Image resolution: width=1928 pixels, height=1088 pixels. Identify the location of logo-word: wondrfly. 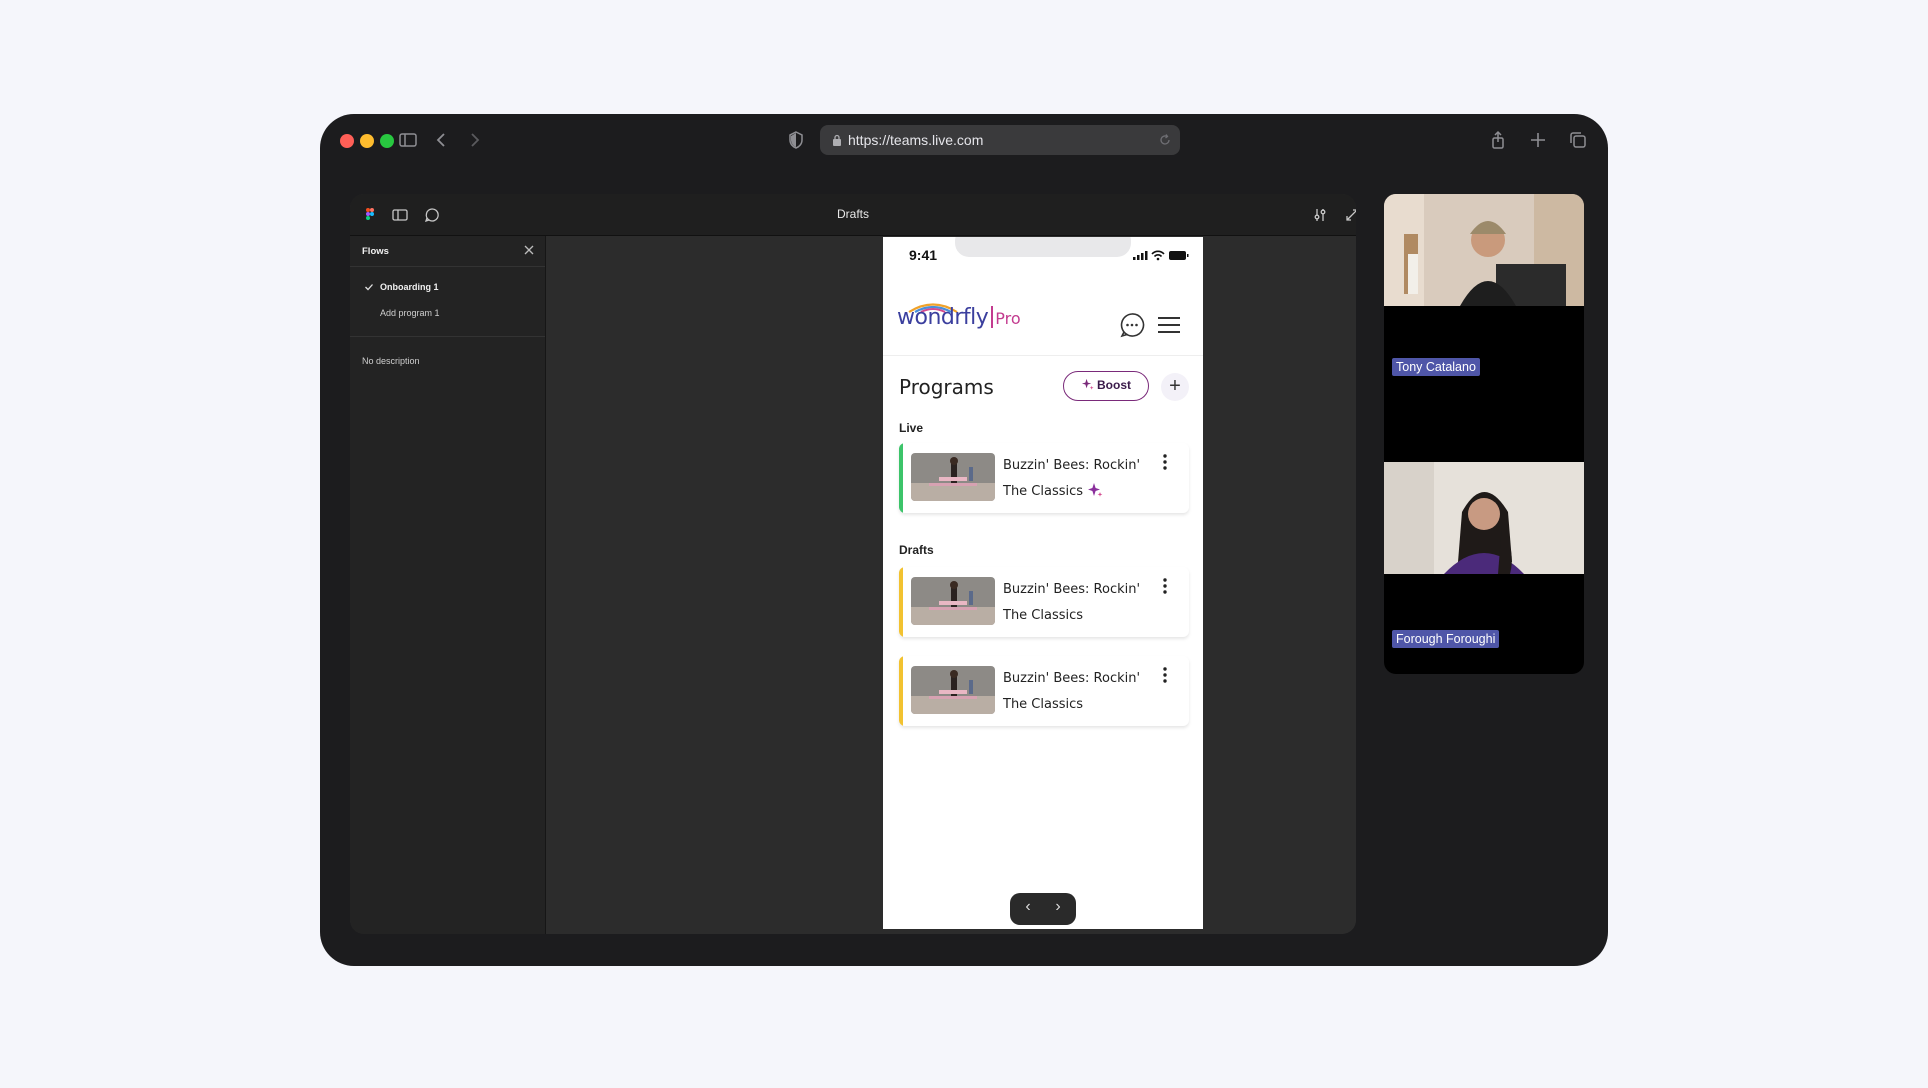
(943, 317).